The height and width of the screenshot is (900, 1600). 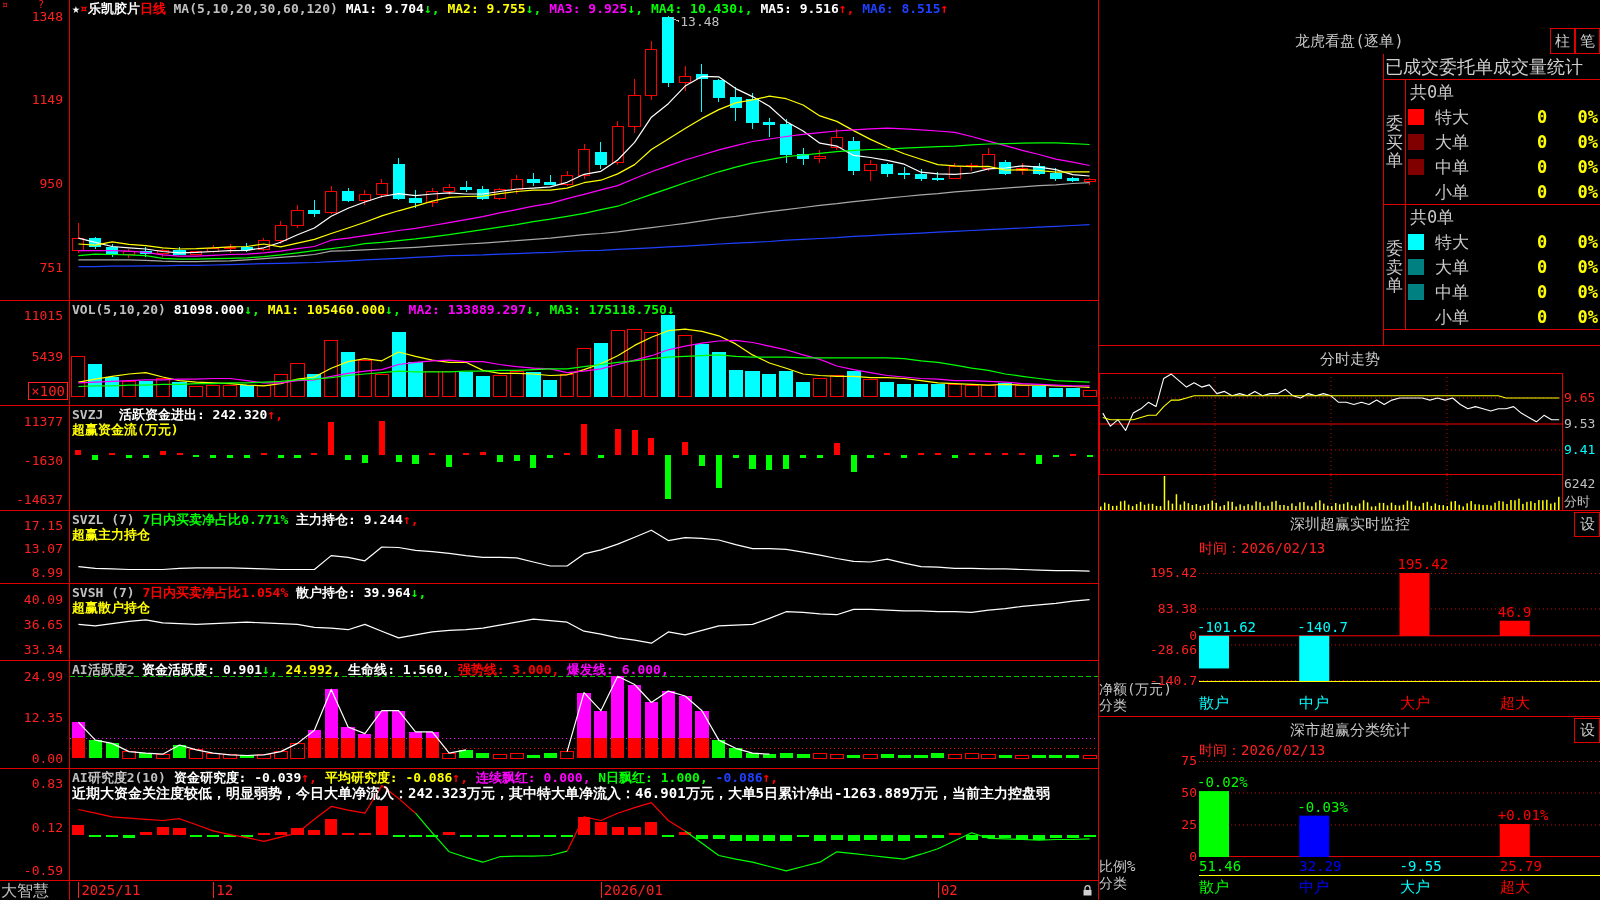 What do you see at coordinates (1562, 41) in the screenshot?
I see `view-button: 柱` at bounding box center [1562, 41].